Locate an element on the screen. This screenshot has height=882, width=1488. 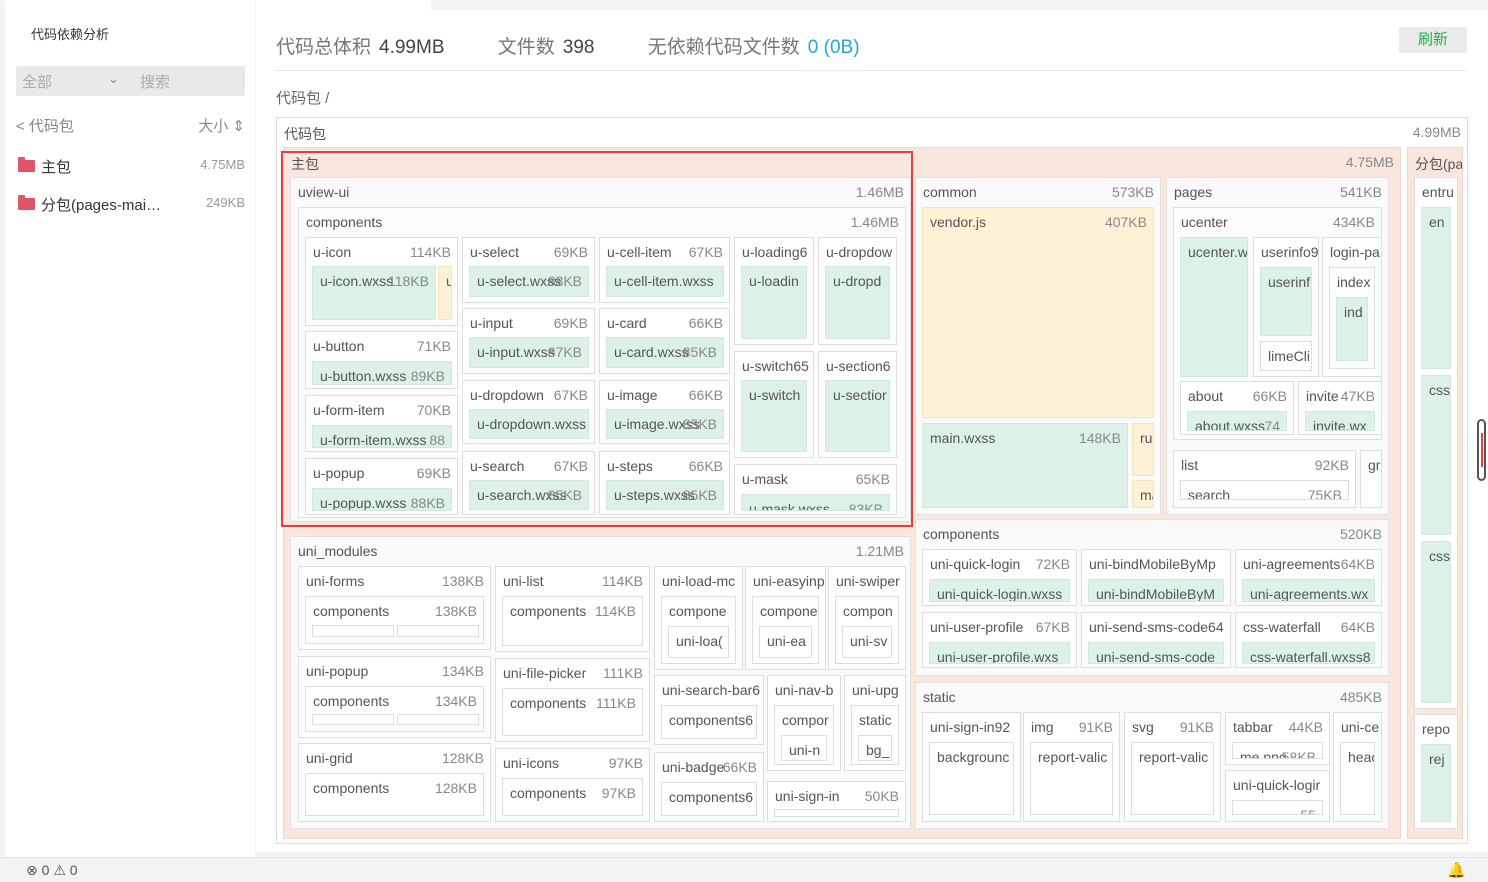
treemap-node-label: repo is located at coordinates (1436, 729).